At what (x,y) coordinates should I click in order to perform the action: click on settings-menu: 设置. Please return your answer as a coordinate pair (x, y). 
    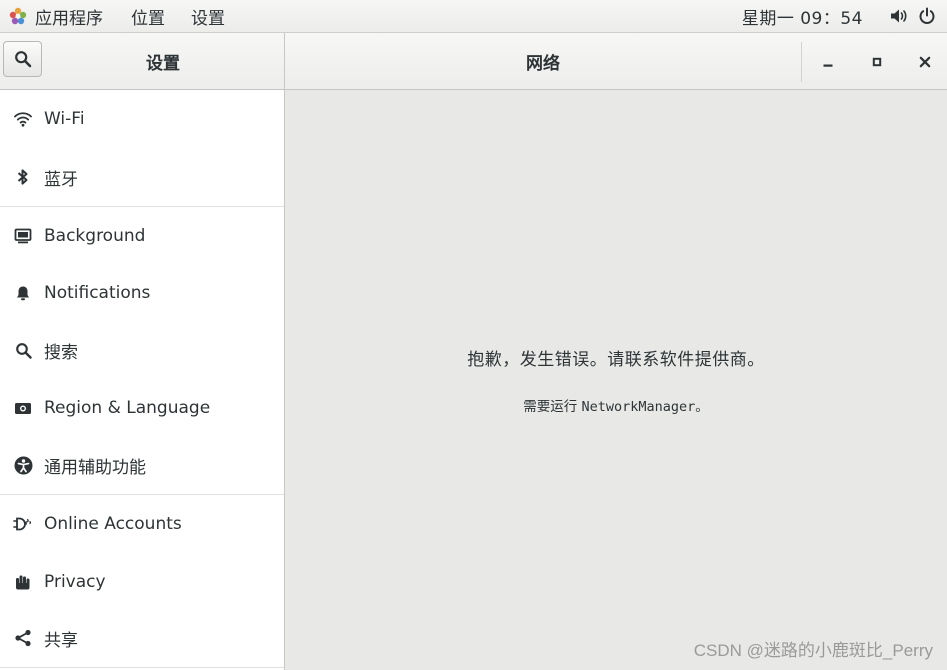
    Looking at the image, I should click on (217, 16).